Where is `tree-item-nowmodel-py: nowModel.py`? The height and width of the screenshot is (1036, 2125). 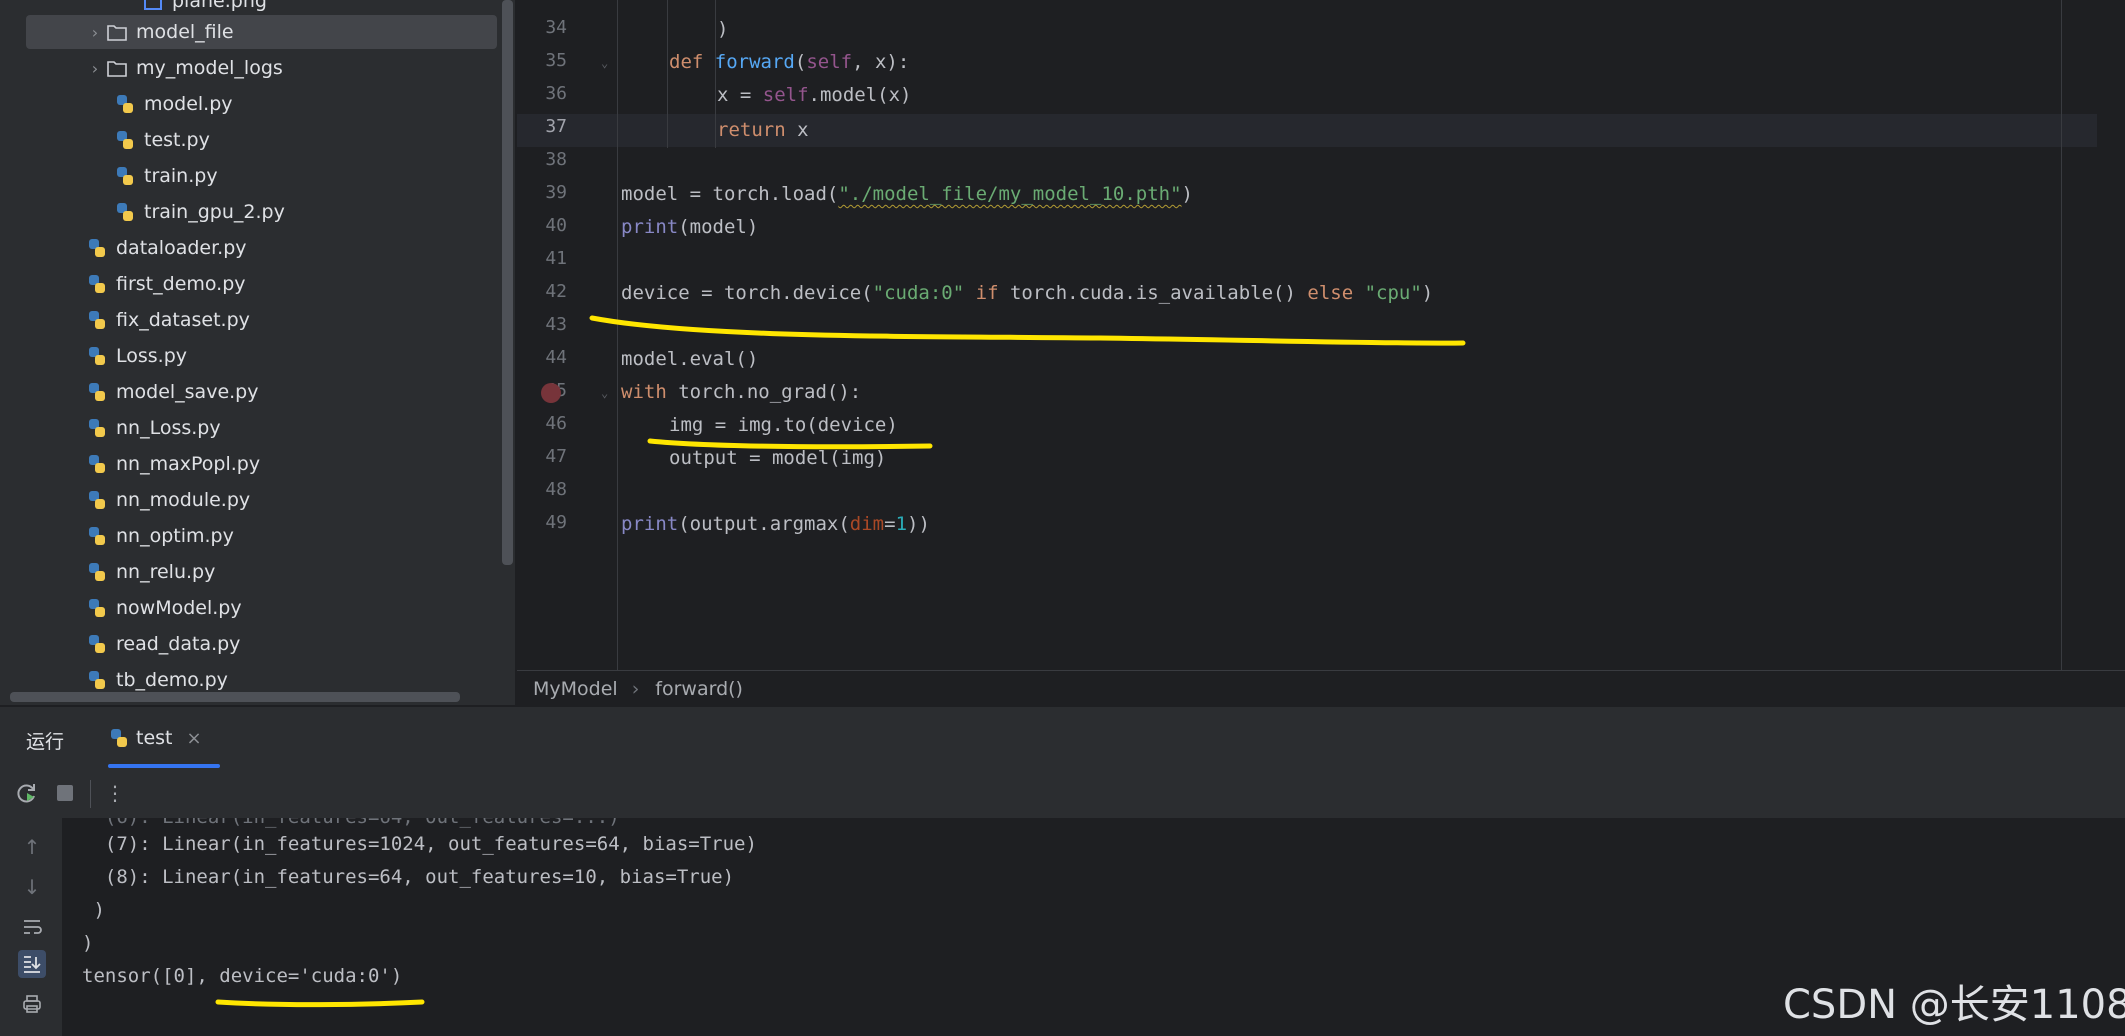
tree-item-nowmodel-py: nowModel.py is located at coordinates (261, 608).